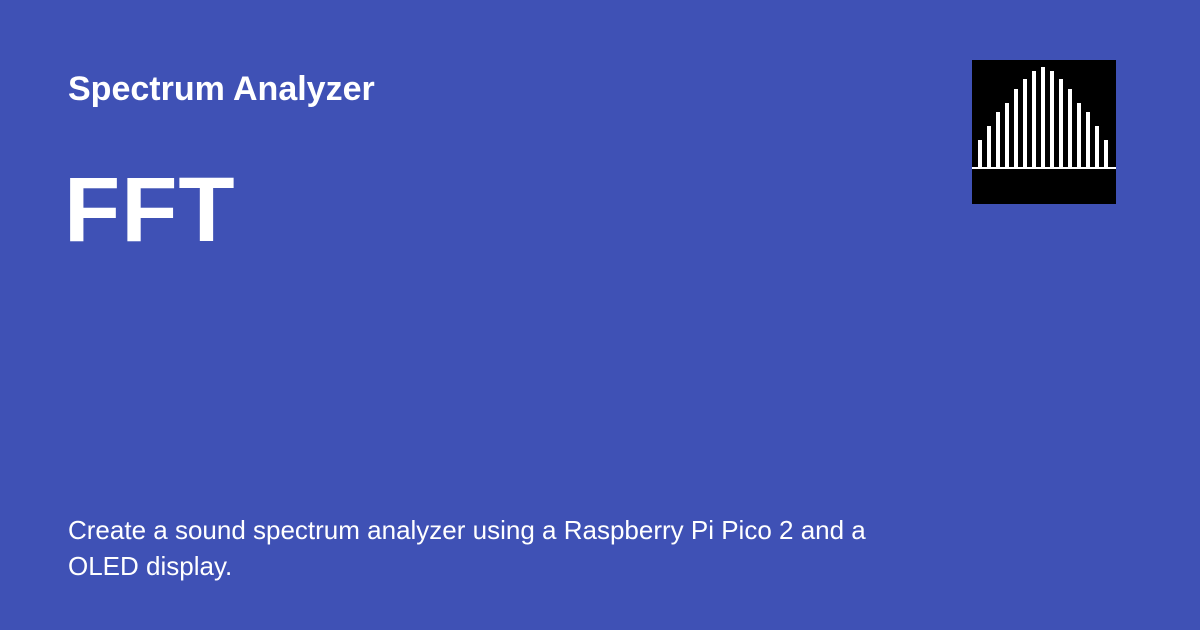 This screenshot has height=630, width=1200. What do you see at coordinates (150, 210) in the screenshot?
I see `page-title: FFT` at bounding box center [150, 210].